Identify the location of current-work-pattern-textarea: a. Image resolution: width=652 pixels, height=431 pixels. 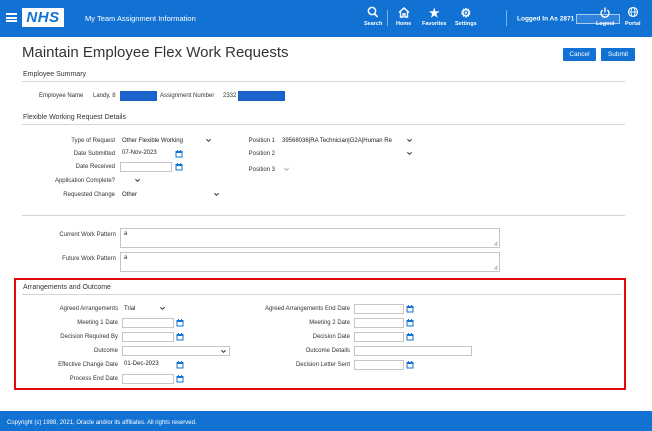
(310, 238).